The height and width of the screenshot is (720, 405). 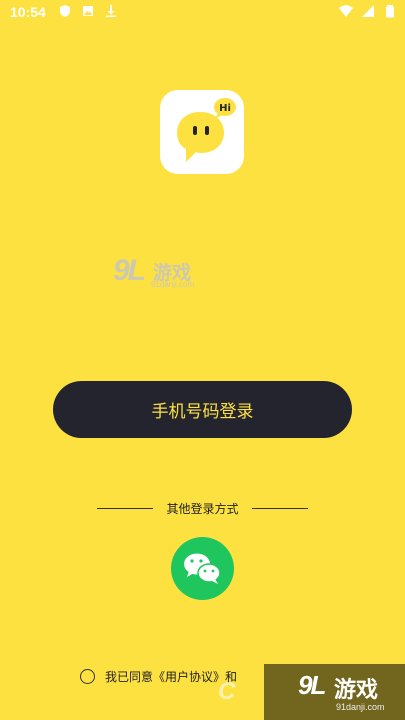 I want to click on wechat-login-button, so click(x=202, y=568).